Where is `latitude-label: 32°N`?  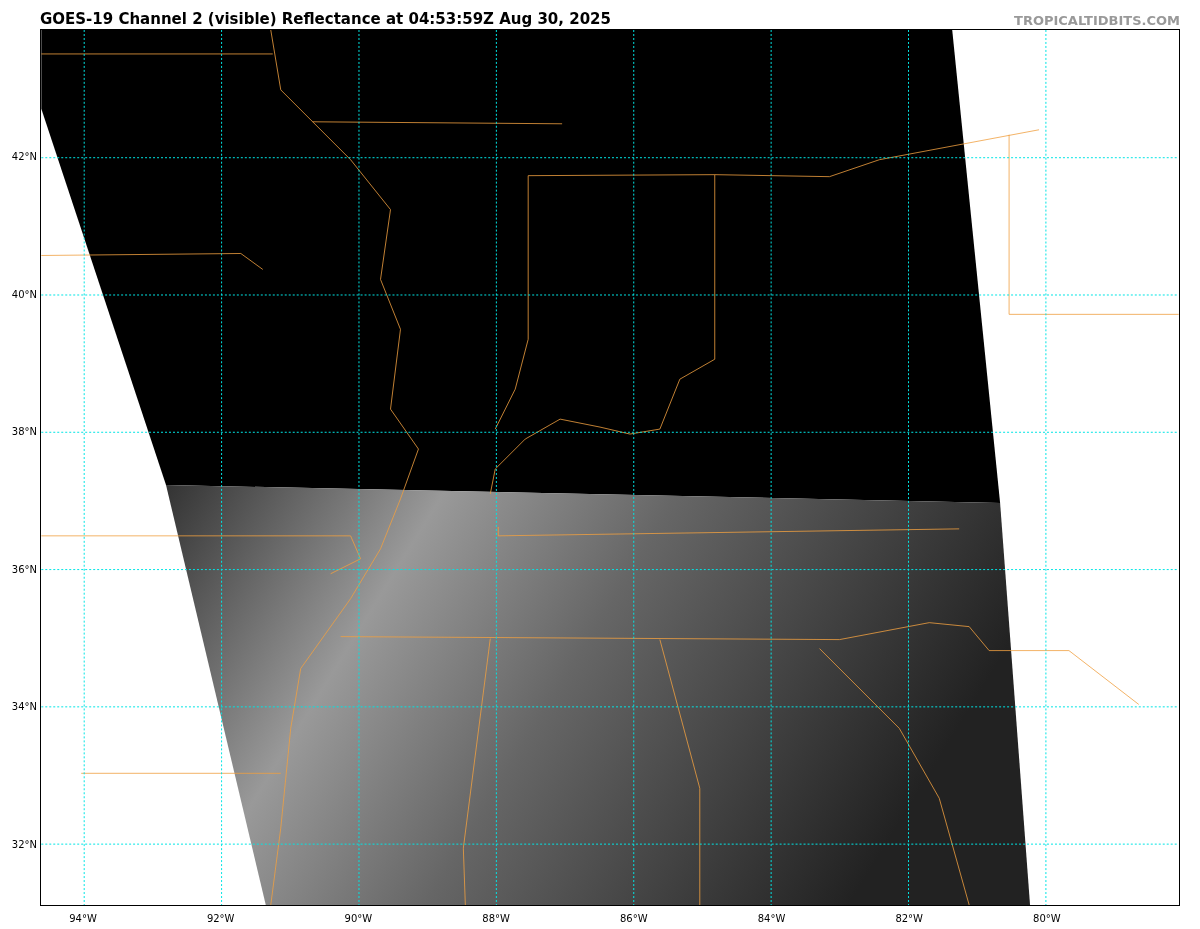 latitude-label: 32°N is located at coordinates (24, 845).